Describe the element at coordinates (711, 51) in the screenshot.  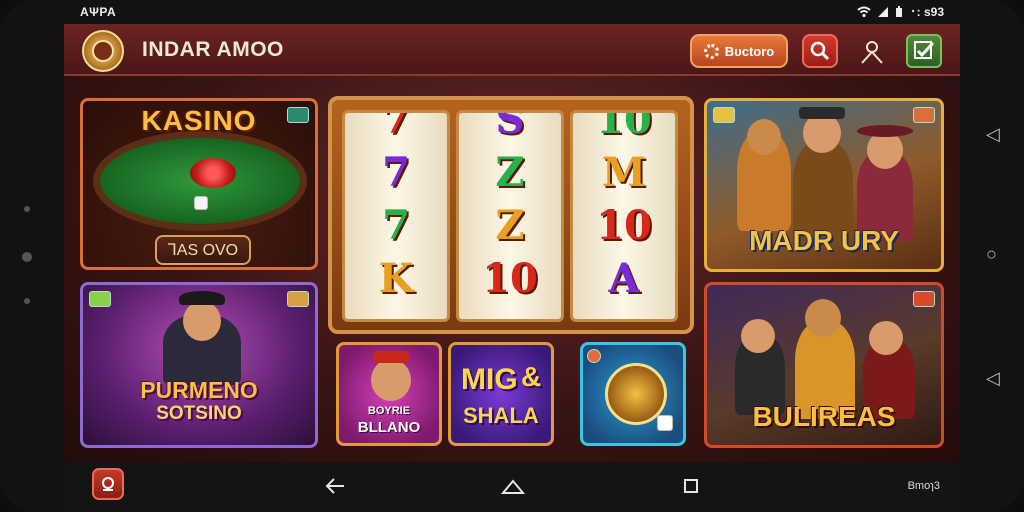
I see `gear-icon` at that location.